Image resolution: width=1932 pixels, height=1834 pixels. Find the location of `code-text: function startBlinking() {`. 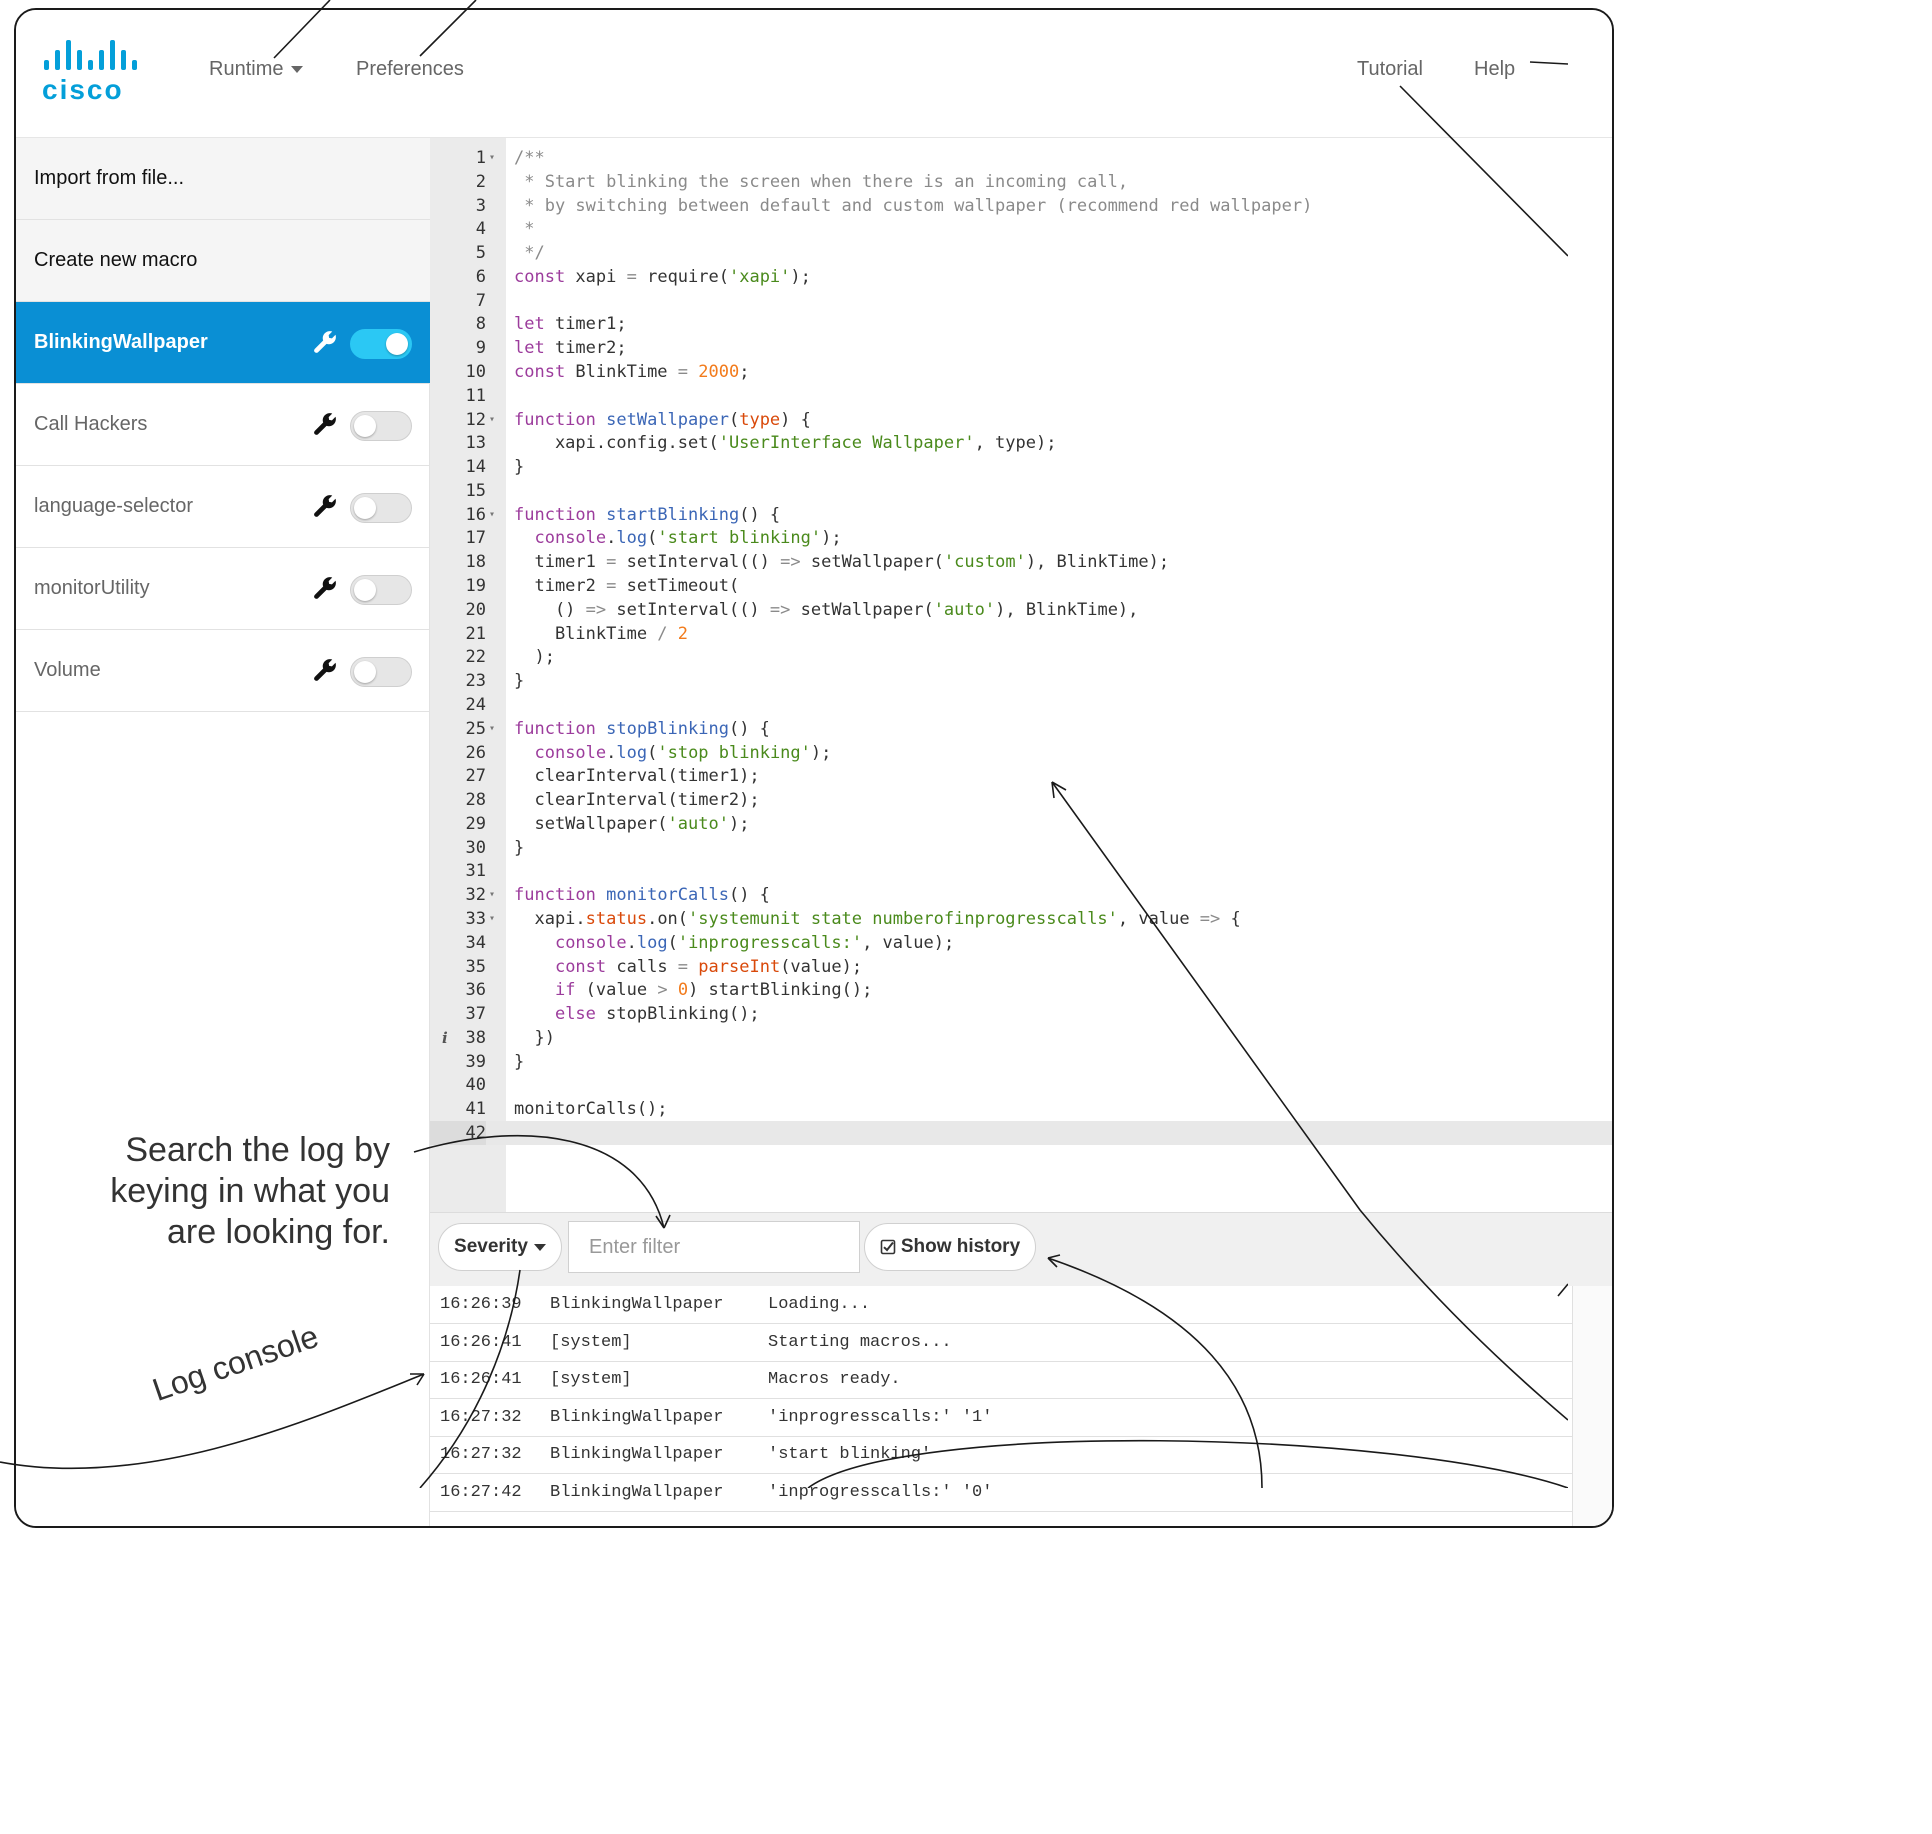

code-text: function startBlinking() { is located at coordinates (647, 514).